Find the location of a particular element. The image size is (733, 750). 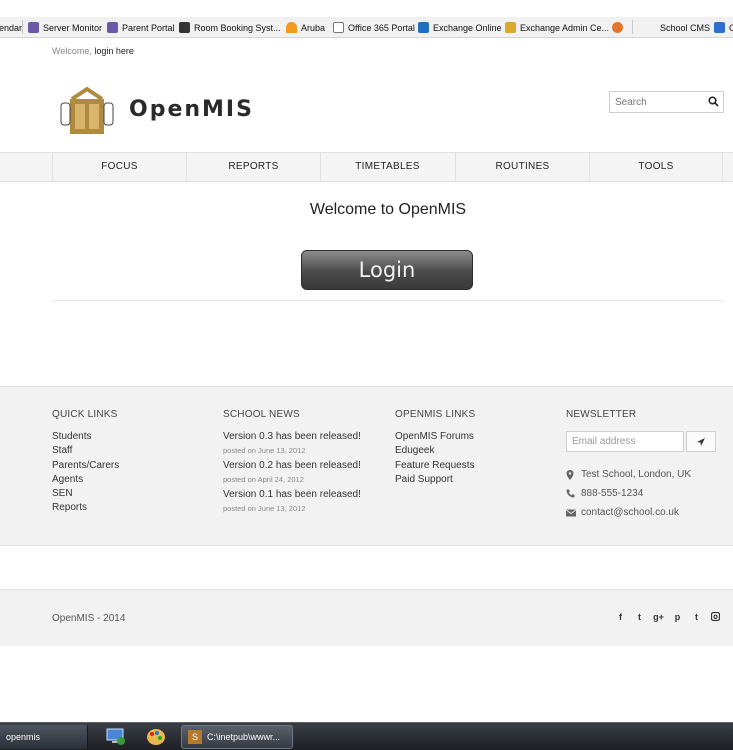

login-here-link: login here is located at coordinates (114, 51).